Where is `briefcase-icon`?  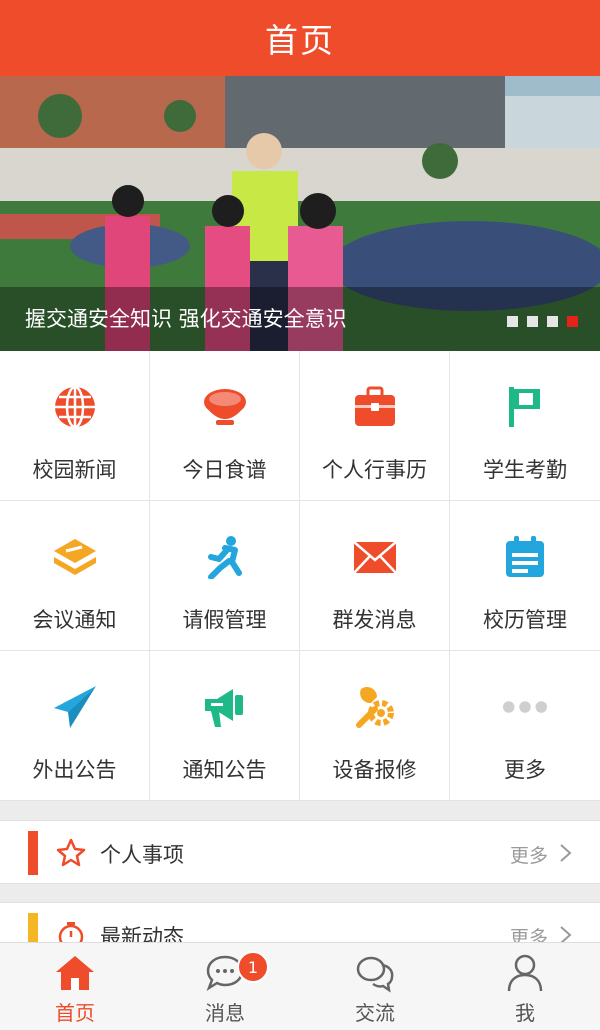
briefcase-icon is located at coordinates (375, 407).